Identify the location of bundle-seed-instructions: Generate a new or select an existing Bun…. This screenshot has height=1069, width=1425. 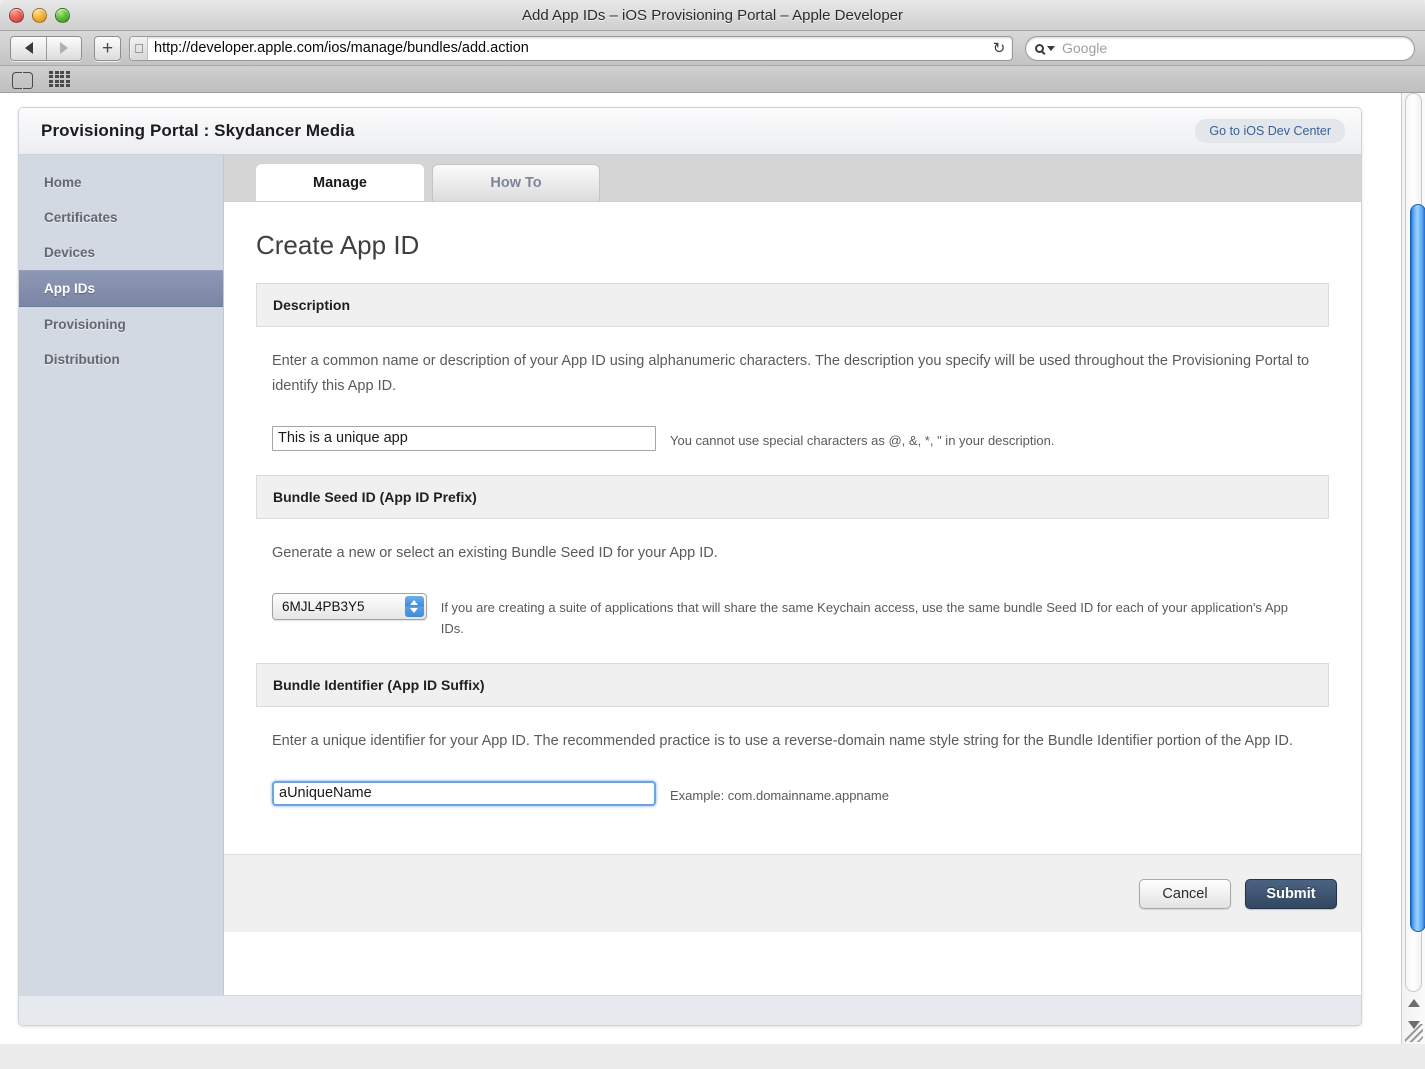
(495, 553).